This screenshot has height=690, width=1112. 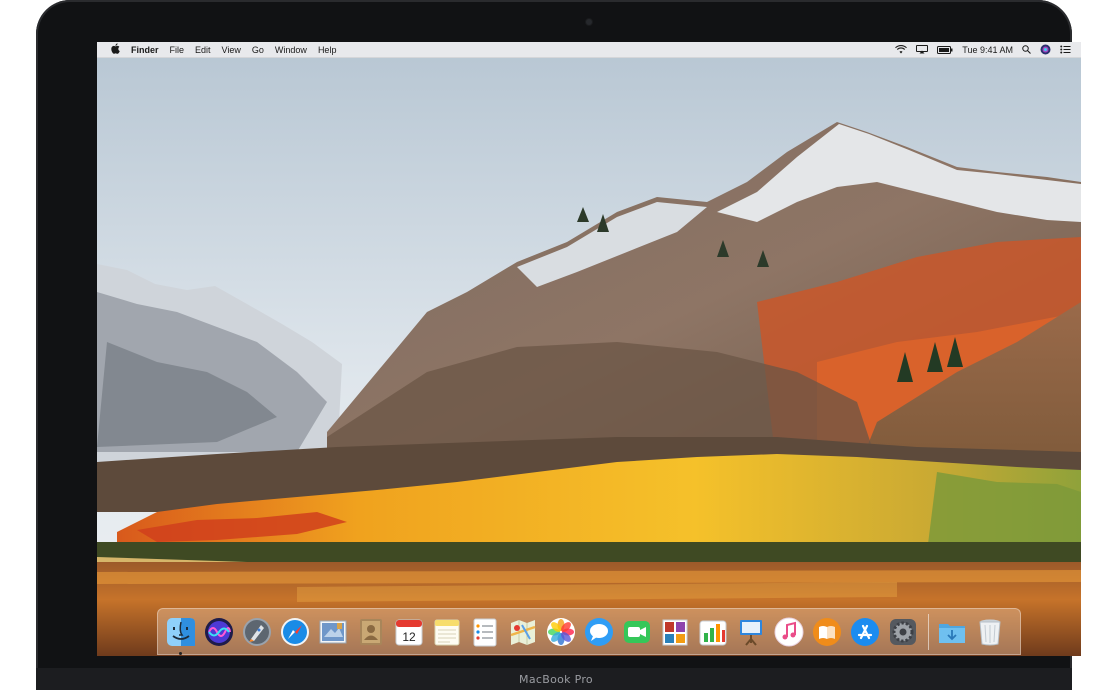 What do you see at coordinates (987, 50) in the screenshot?
I see `menu-clock: Tue 9:41 AM` at bounding box center [987, 50].